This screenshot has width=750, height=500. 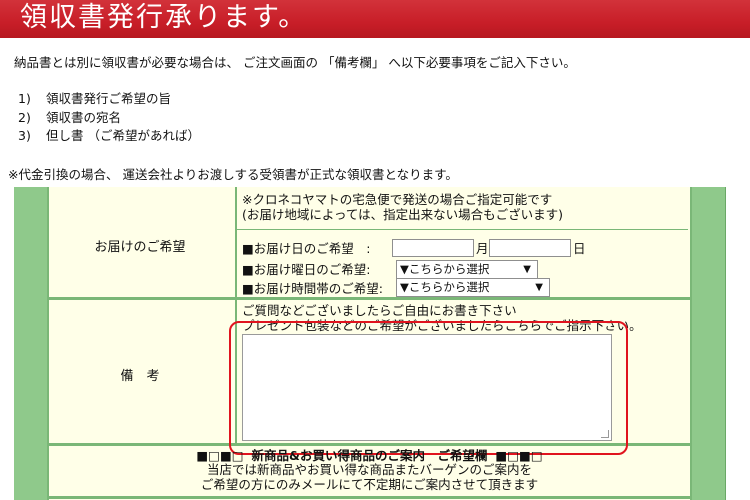 I want to click on remarks-help-line1: ご質問などございましたらご自由にお書き下さい, so click(x=379, y=310).